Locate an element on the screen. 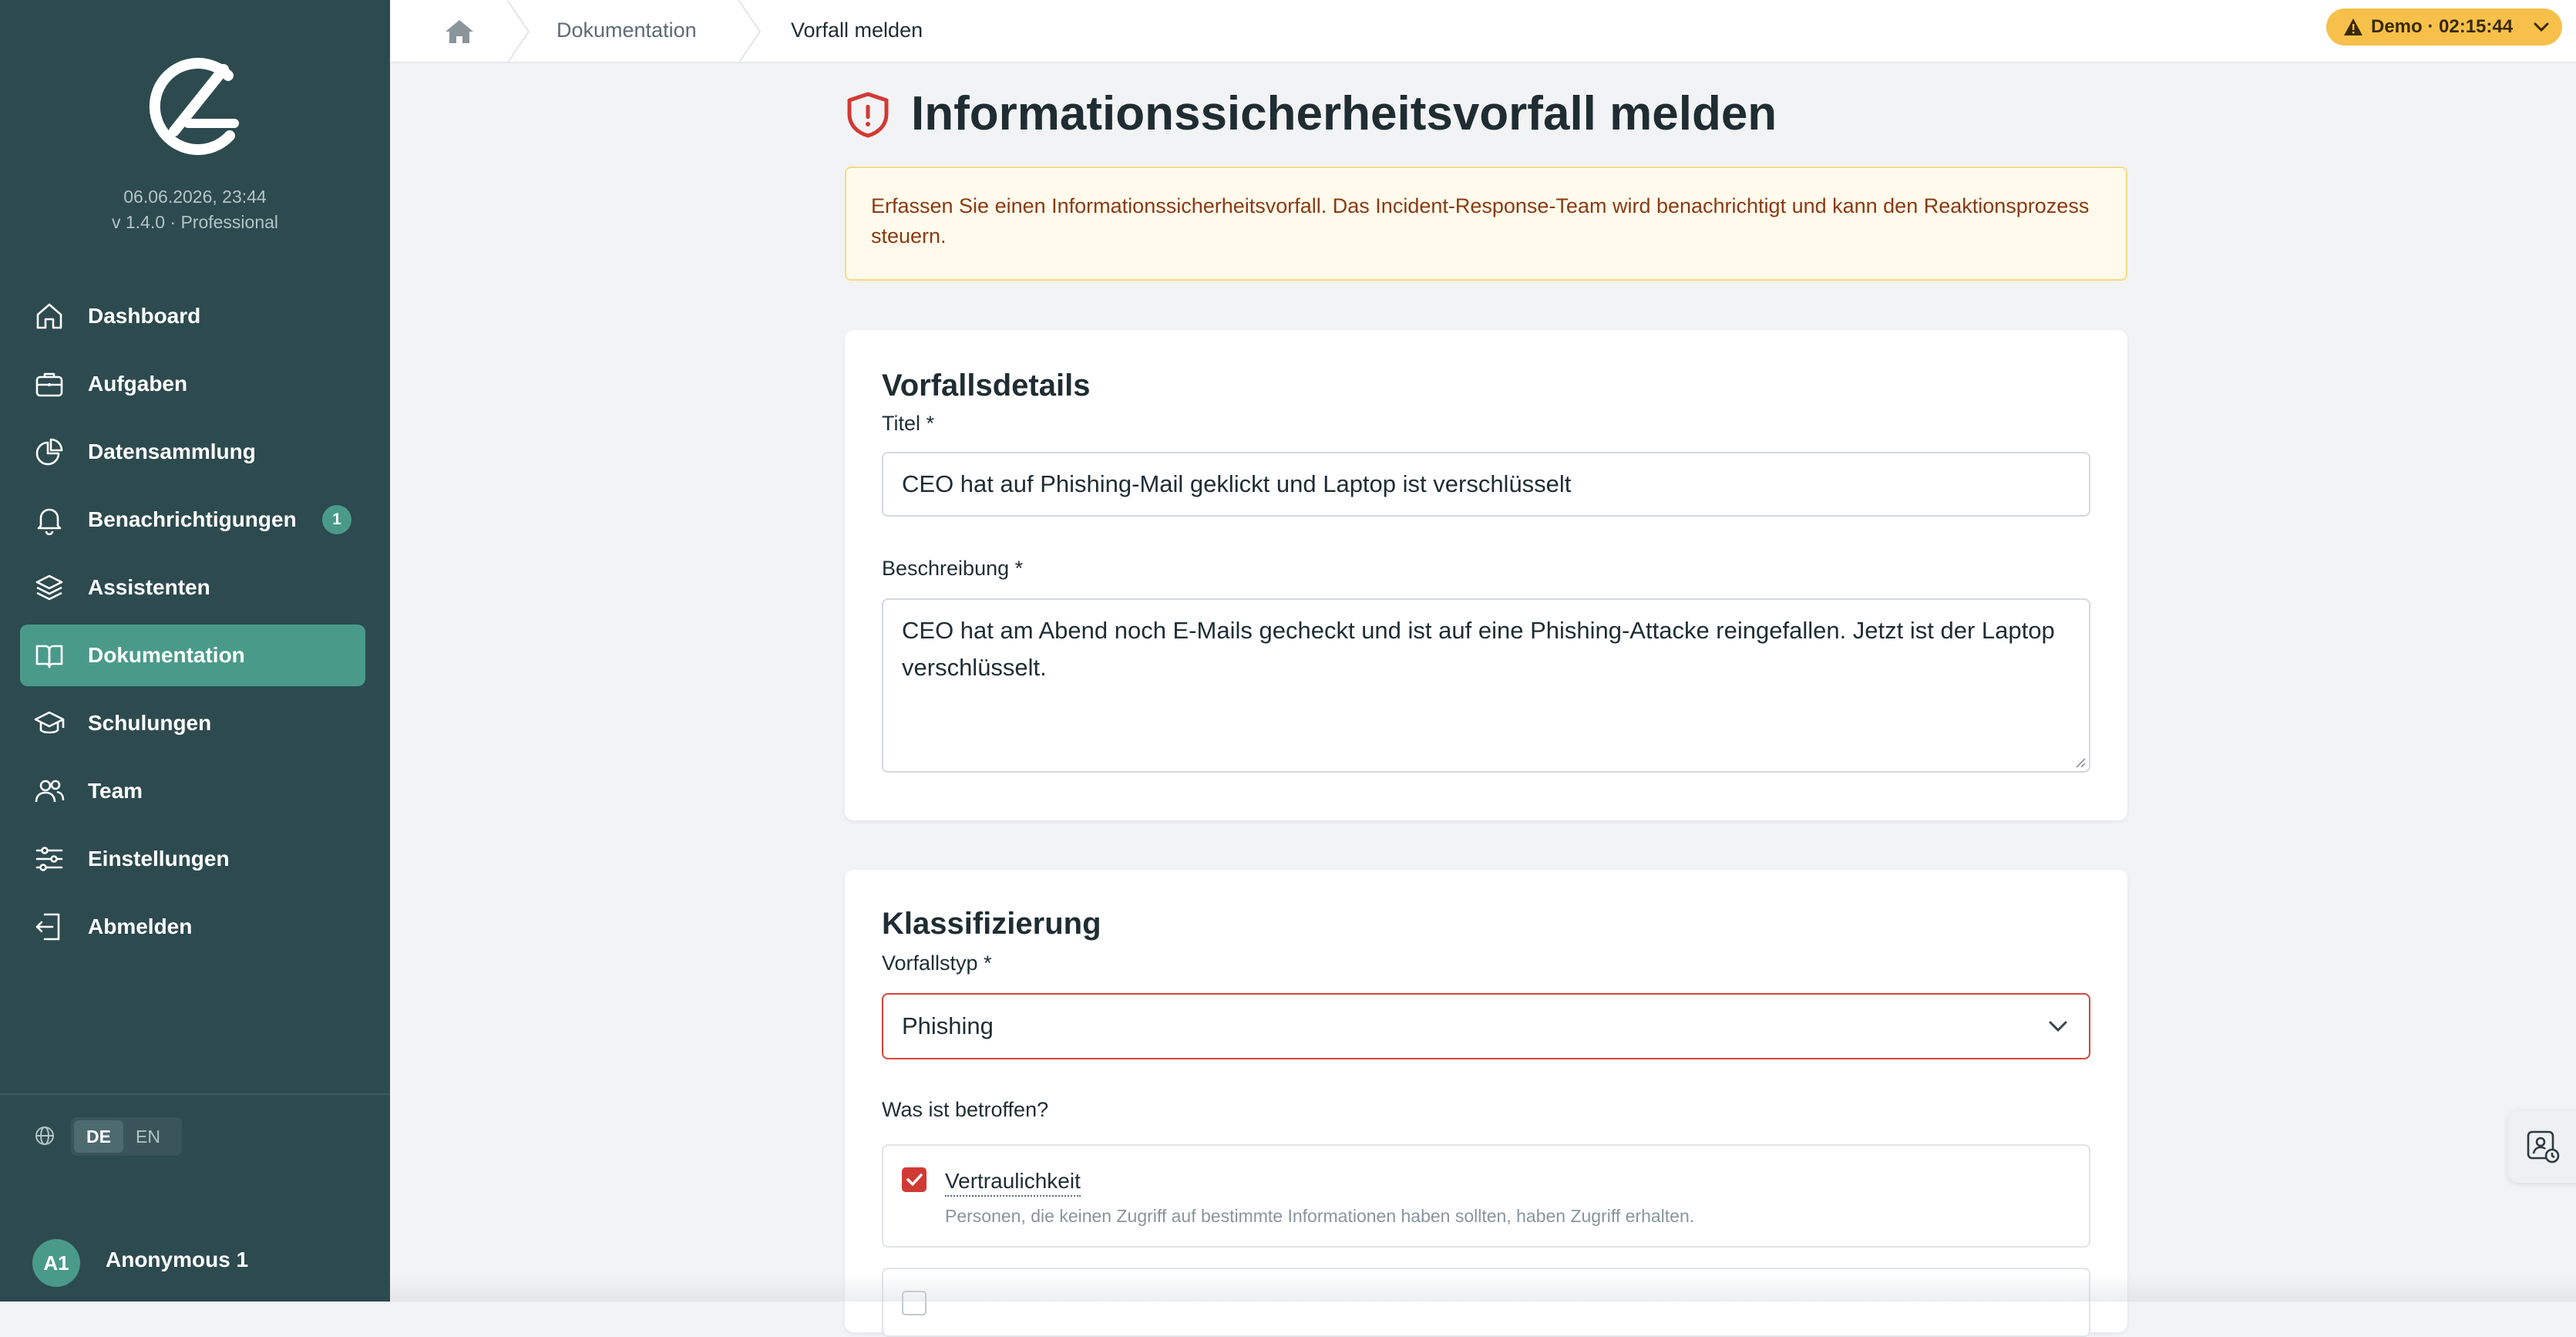 Image resolution: width=2576 pixels, height=1337 pixels. sidebar-item-einstellungen: Einstellungen is located at coordinates (192, 859).